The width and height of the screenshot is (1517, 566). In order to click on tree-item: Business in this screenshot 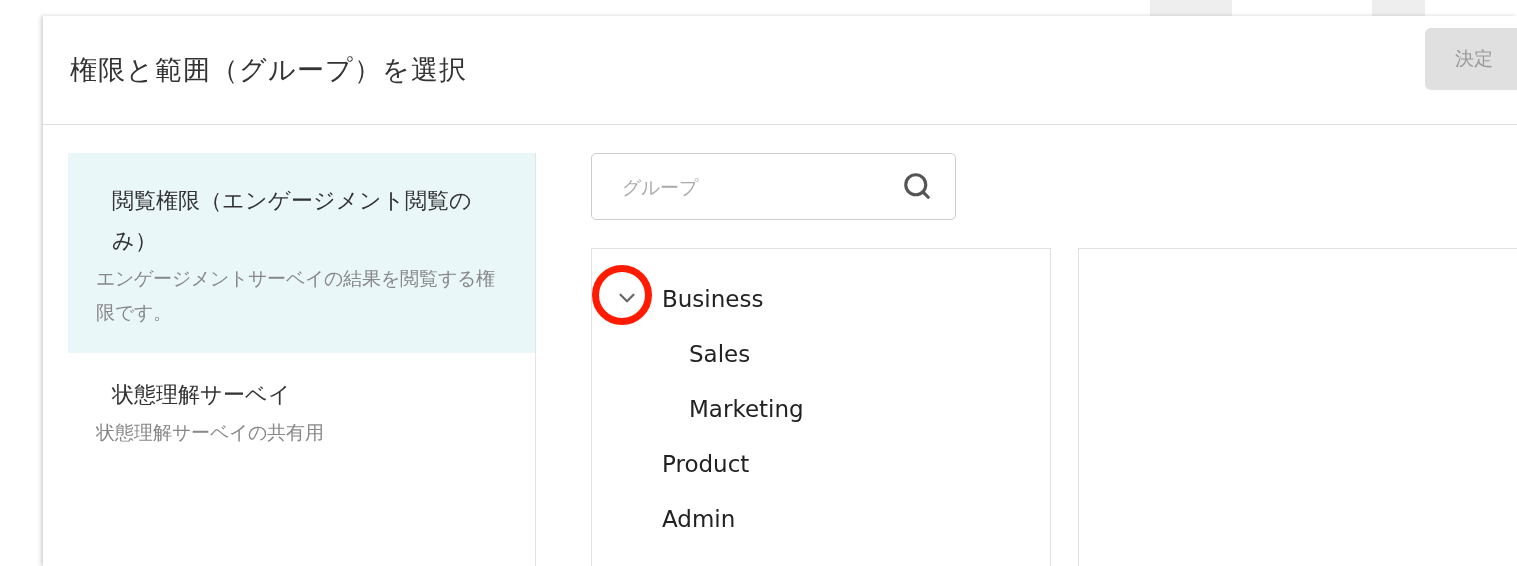, I will do `click(713, 298)`.